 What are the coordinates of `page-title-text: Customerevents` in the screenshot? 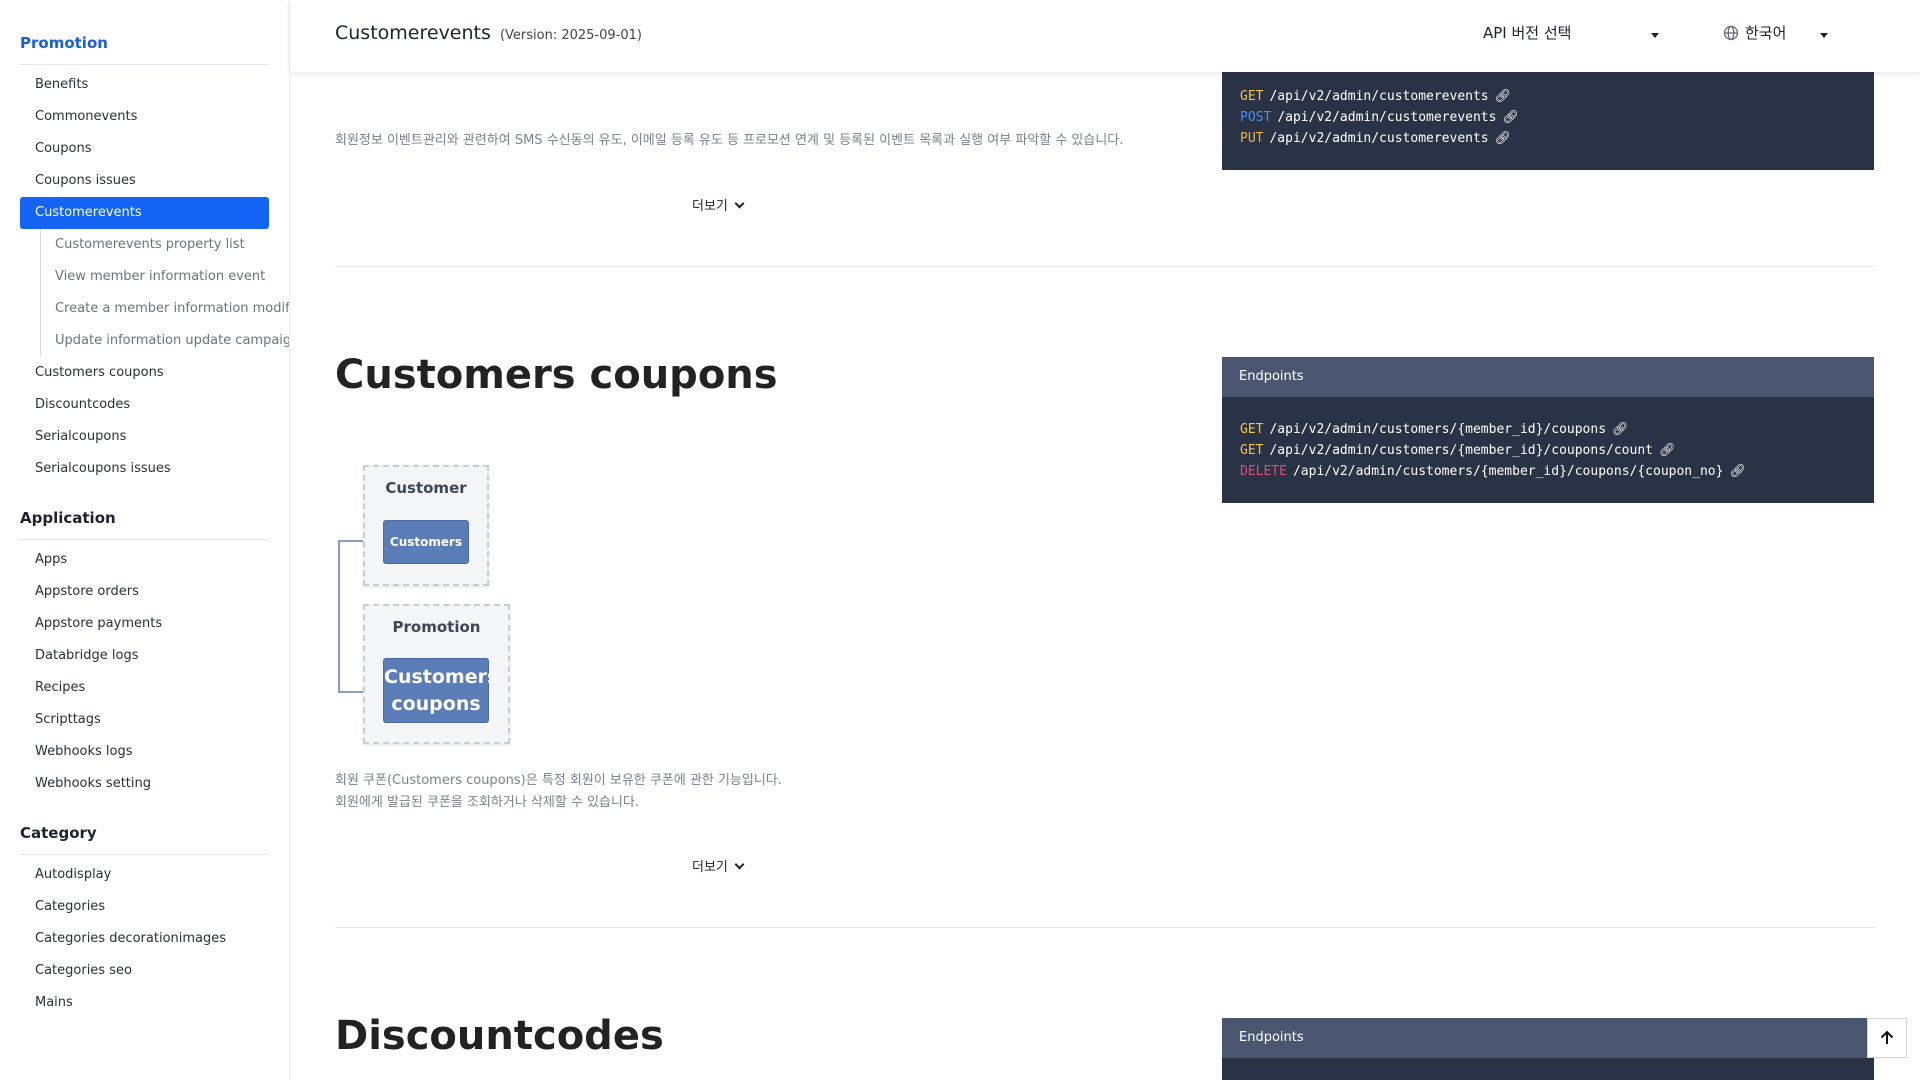 It's located at (413, 33).